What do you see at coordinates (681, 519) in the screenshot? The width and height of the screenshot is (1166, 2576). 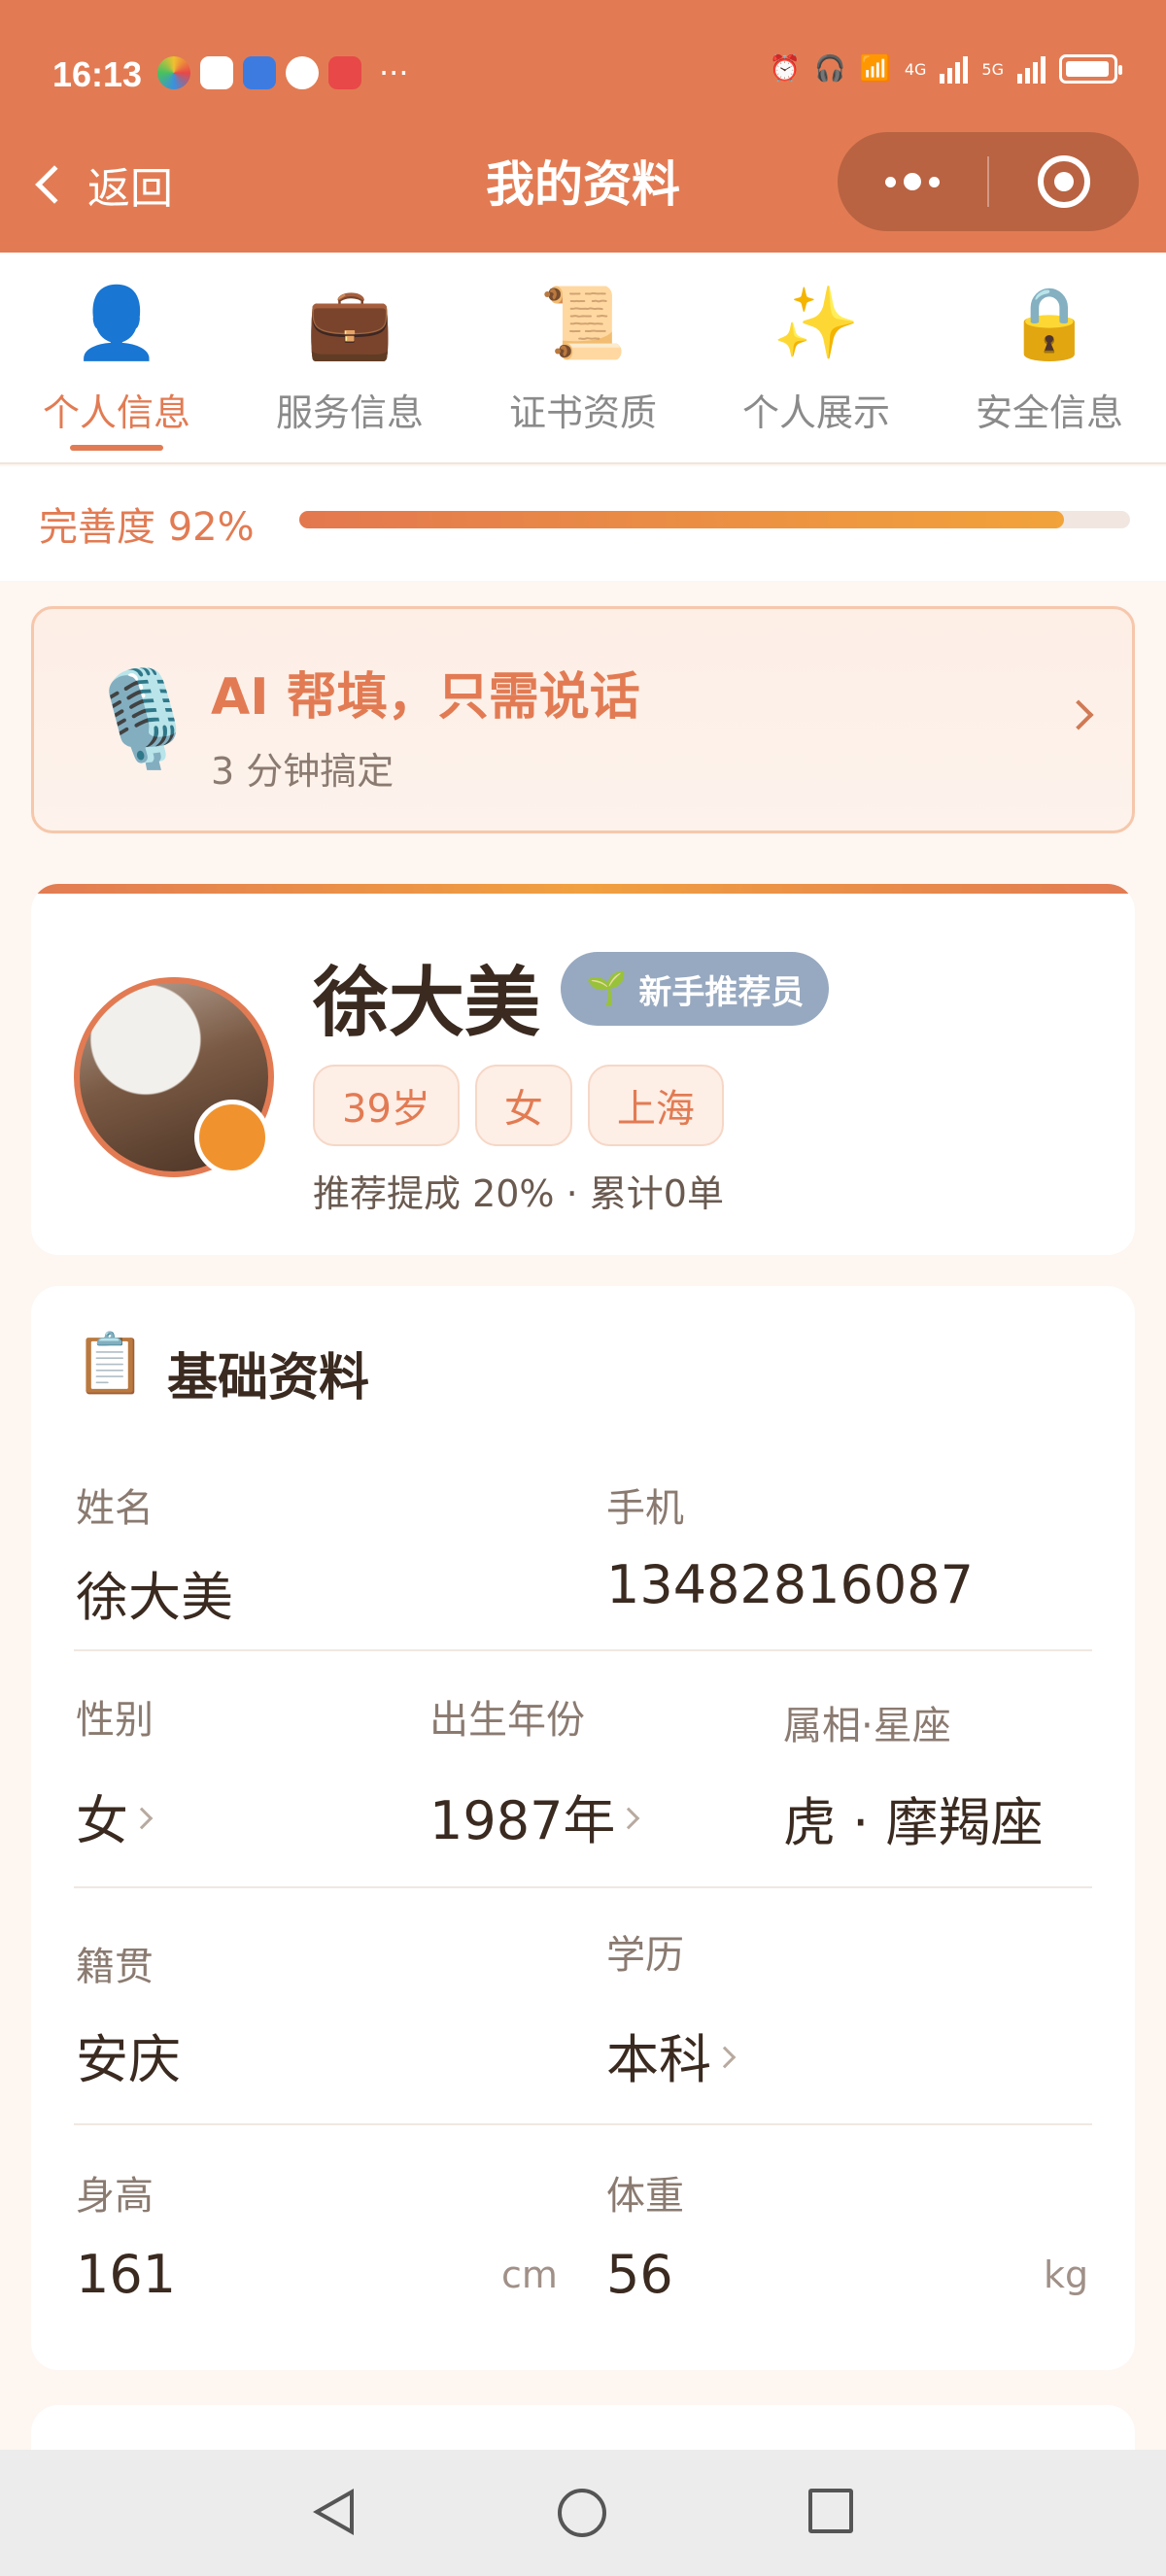 I see `completion-progress-fill` at bounding box center [681, 519].